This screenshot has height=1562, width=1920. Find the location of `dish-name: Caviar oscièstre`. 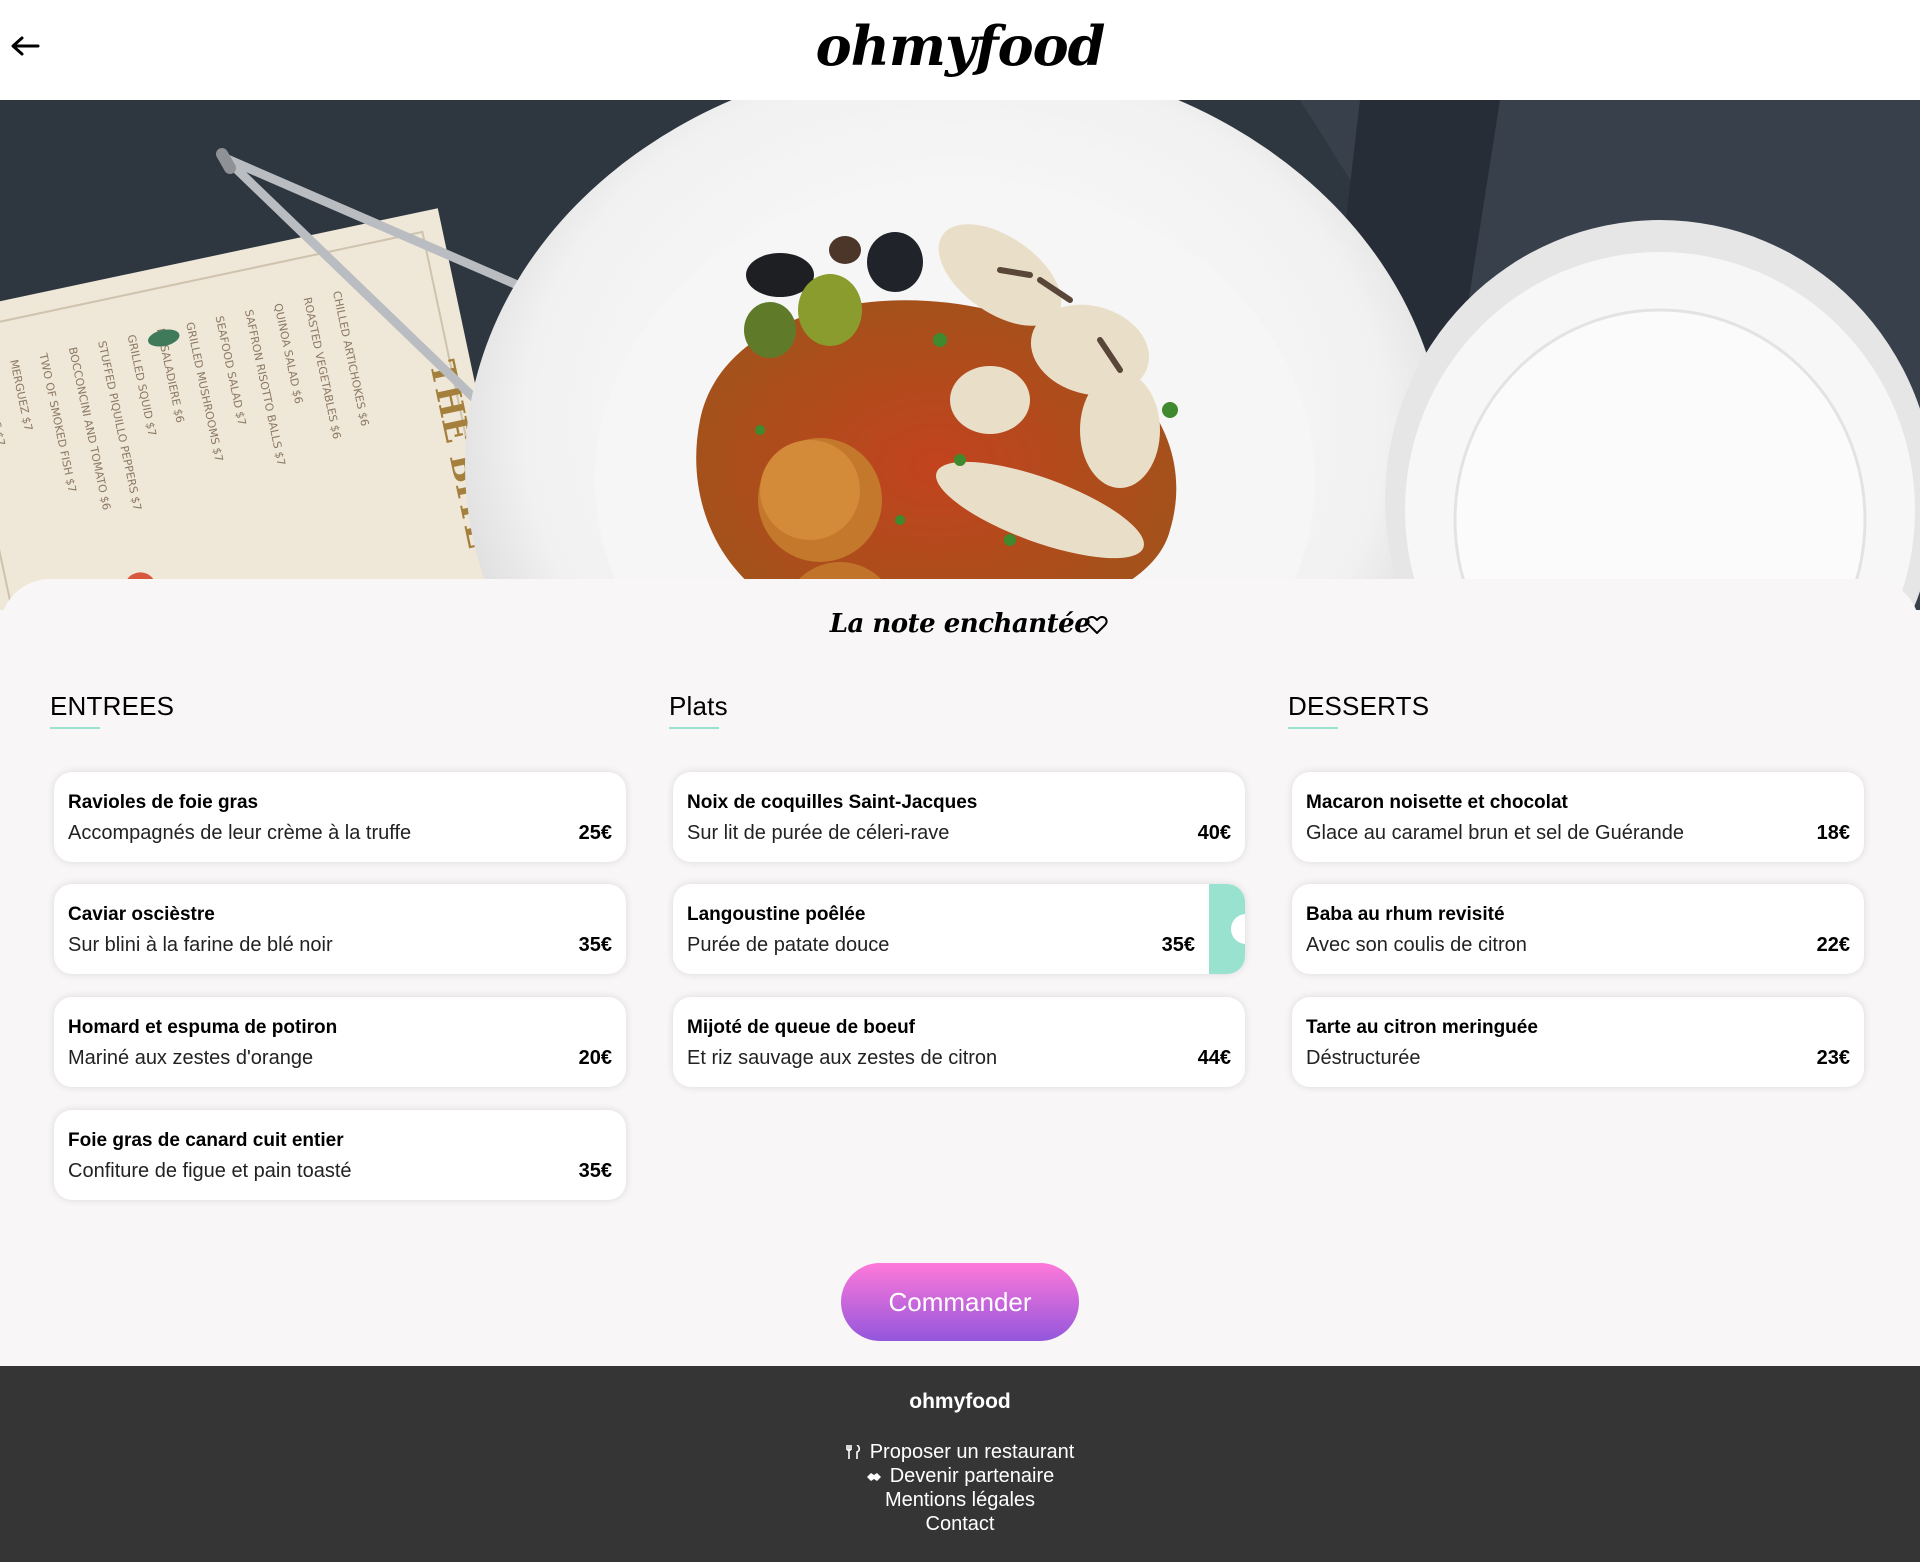

dish-name: Caviar oscièstre is located at coordinates (141, 914).